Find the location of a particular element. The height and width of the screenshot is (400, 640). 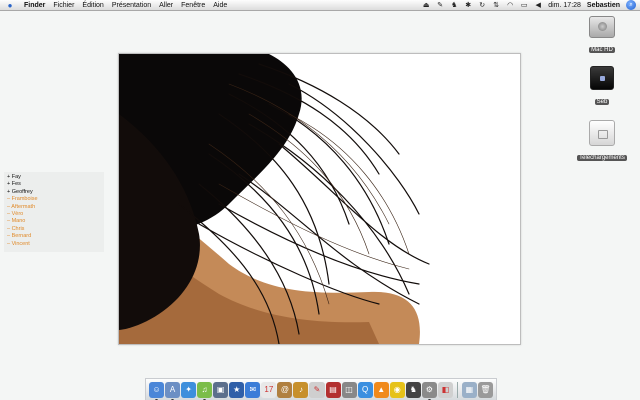

list-item: – Vincent is located at coordinates (54, 244).